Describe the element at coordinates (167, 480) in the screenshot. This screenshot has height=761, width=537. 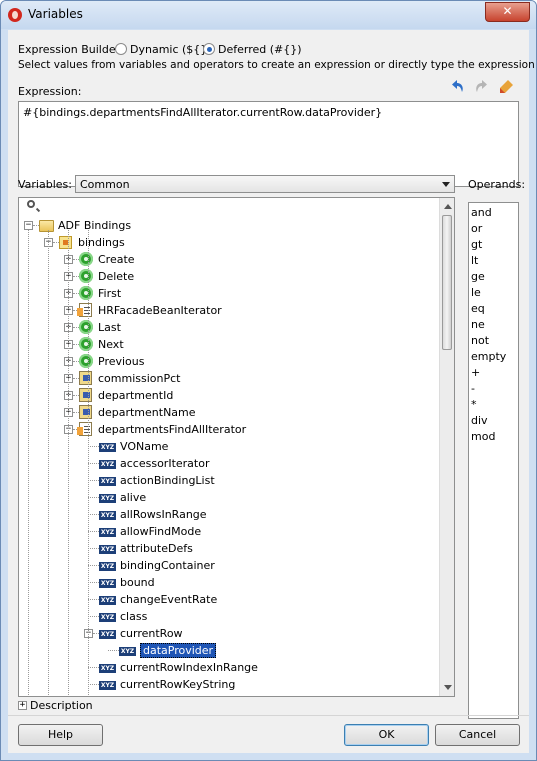
I see `tree-item-label: actionBindingList` at that location.